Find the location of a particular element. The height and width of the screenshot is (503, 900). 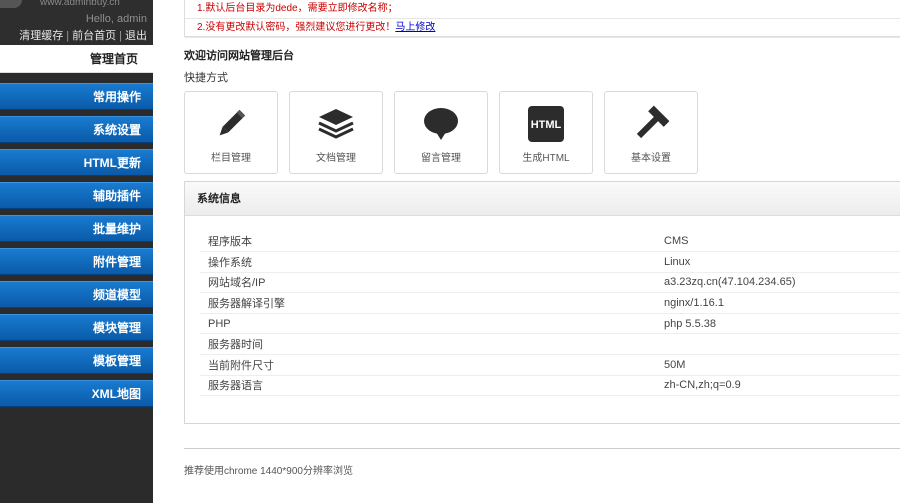

info-key: 服务器时间 is located at coordinates (428, 344).